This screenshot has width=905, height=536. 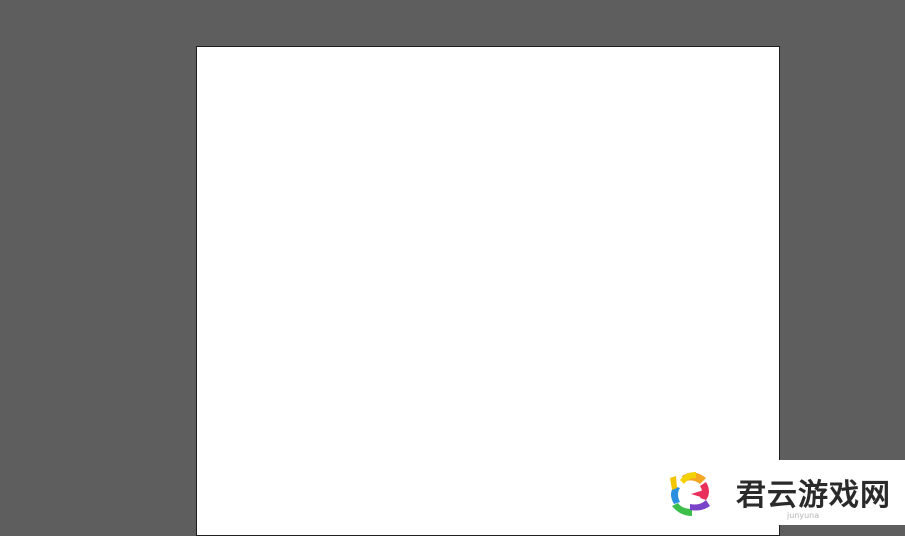 What do you see at coordinates (813, 495) in the screenshot?
I see `watermark-title: 君云游戏网` at bounding box center [813, 495].